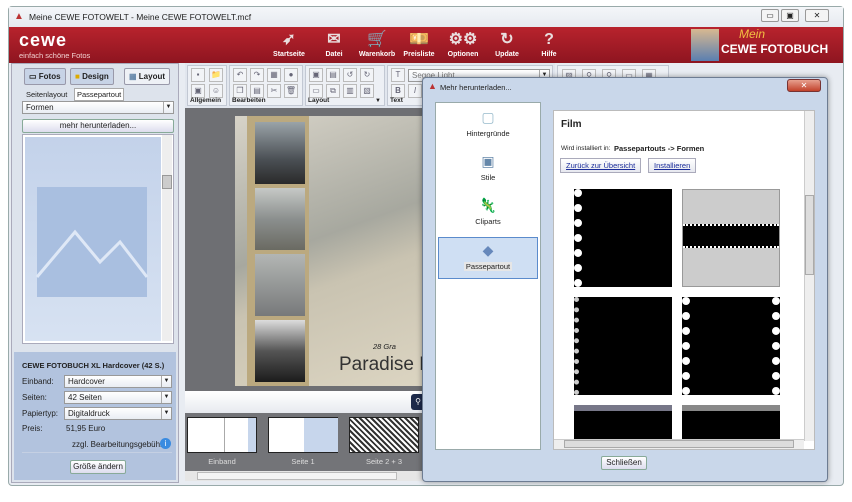  What do you see at coordinates (377, 39) in the screenshot?
I see `cart-icon: 🛒` at bounding box center [377, 39].